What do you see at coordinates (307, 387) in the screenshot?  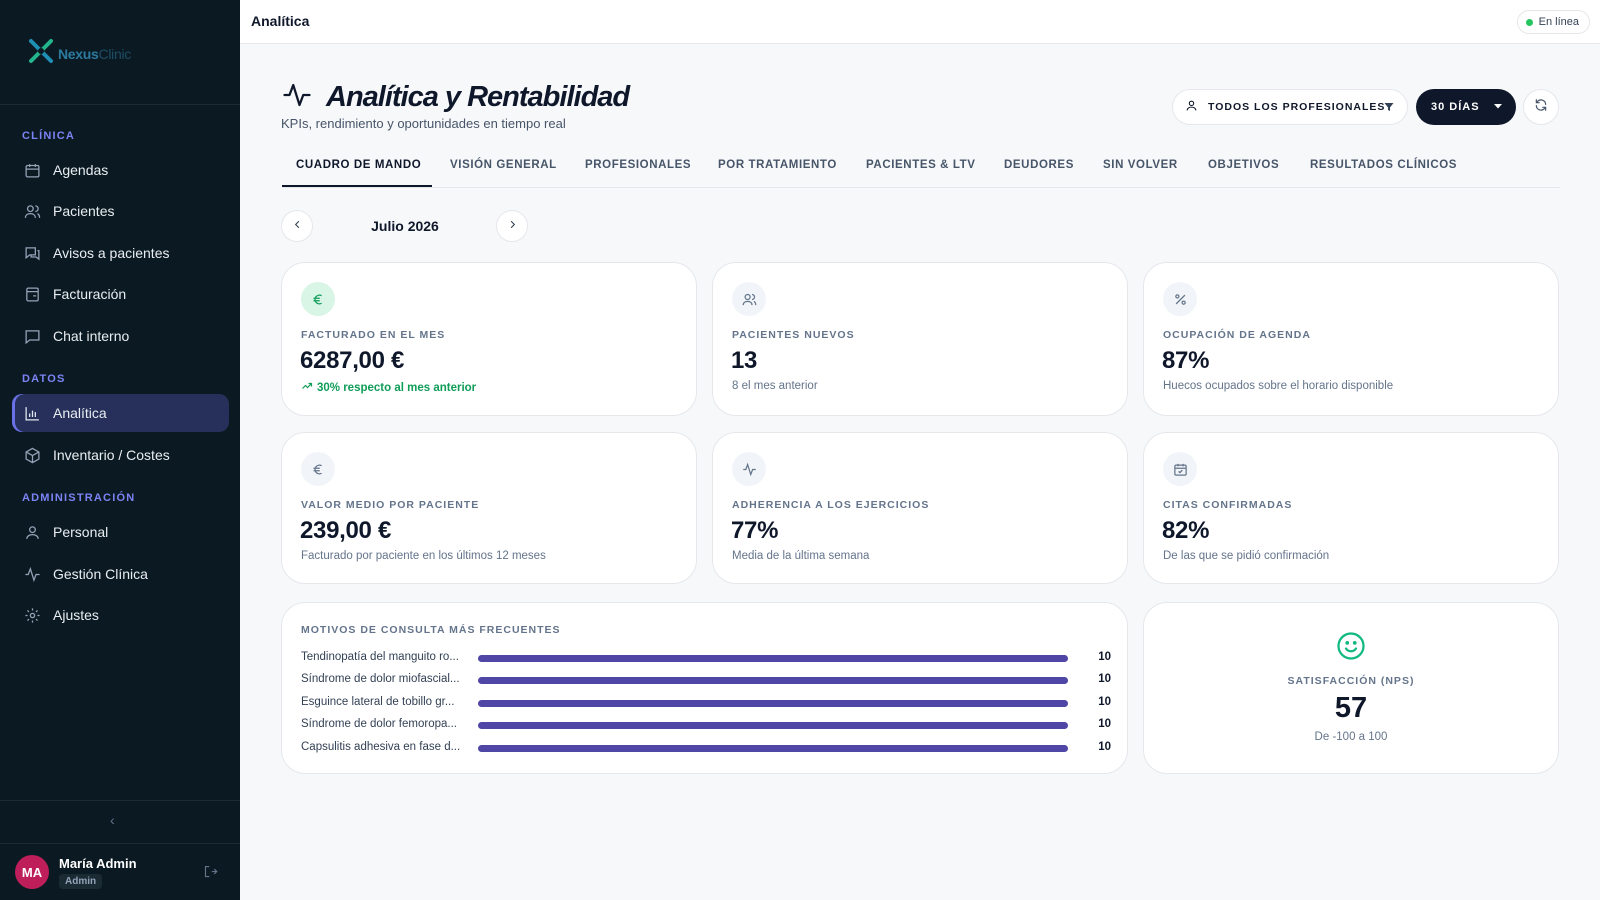 I see `trend-up-icon` at bounding box center [307, 387].